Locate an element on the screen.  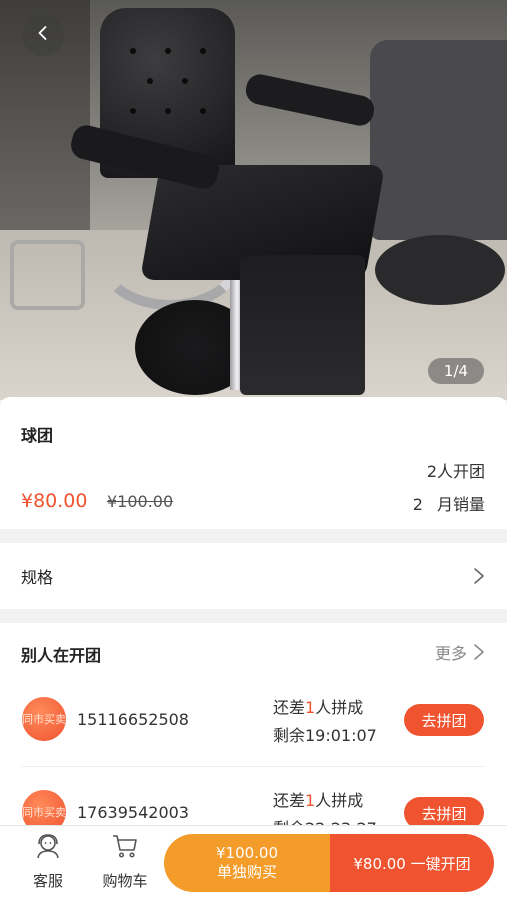
back-button is located at coordinates (43, 35).